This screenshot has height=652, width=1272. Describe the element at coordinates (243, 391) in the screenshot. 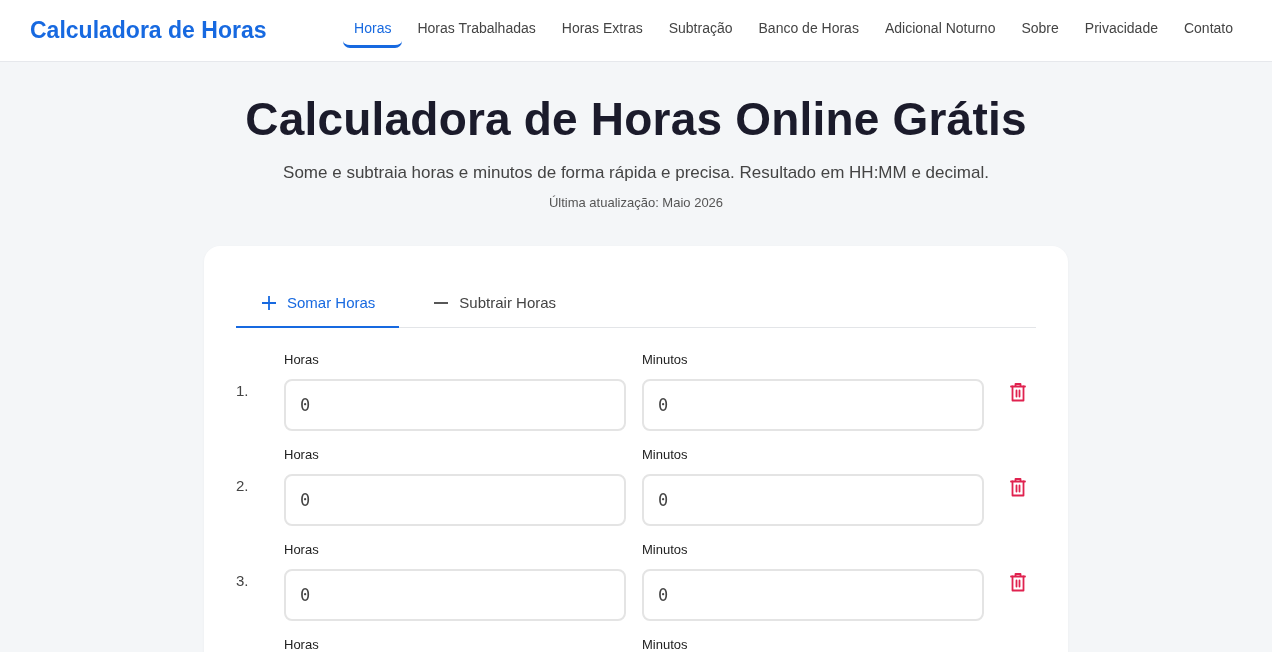

I see `row-number: 1.` at that location.